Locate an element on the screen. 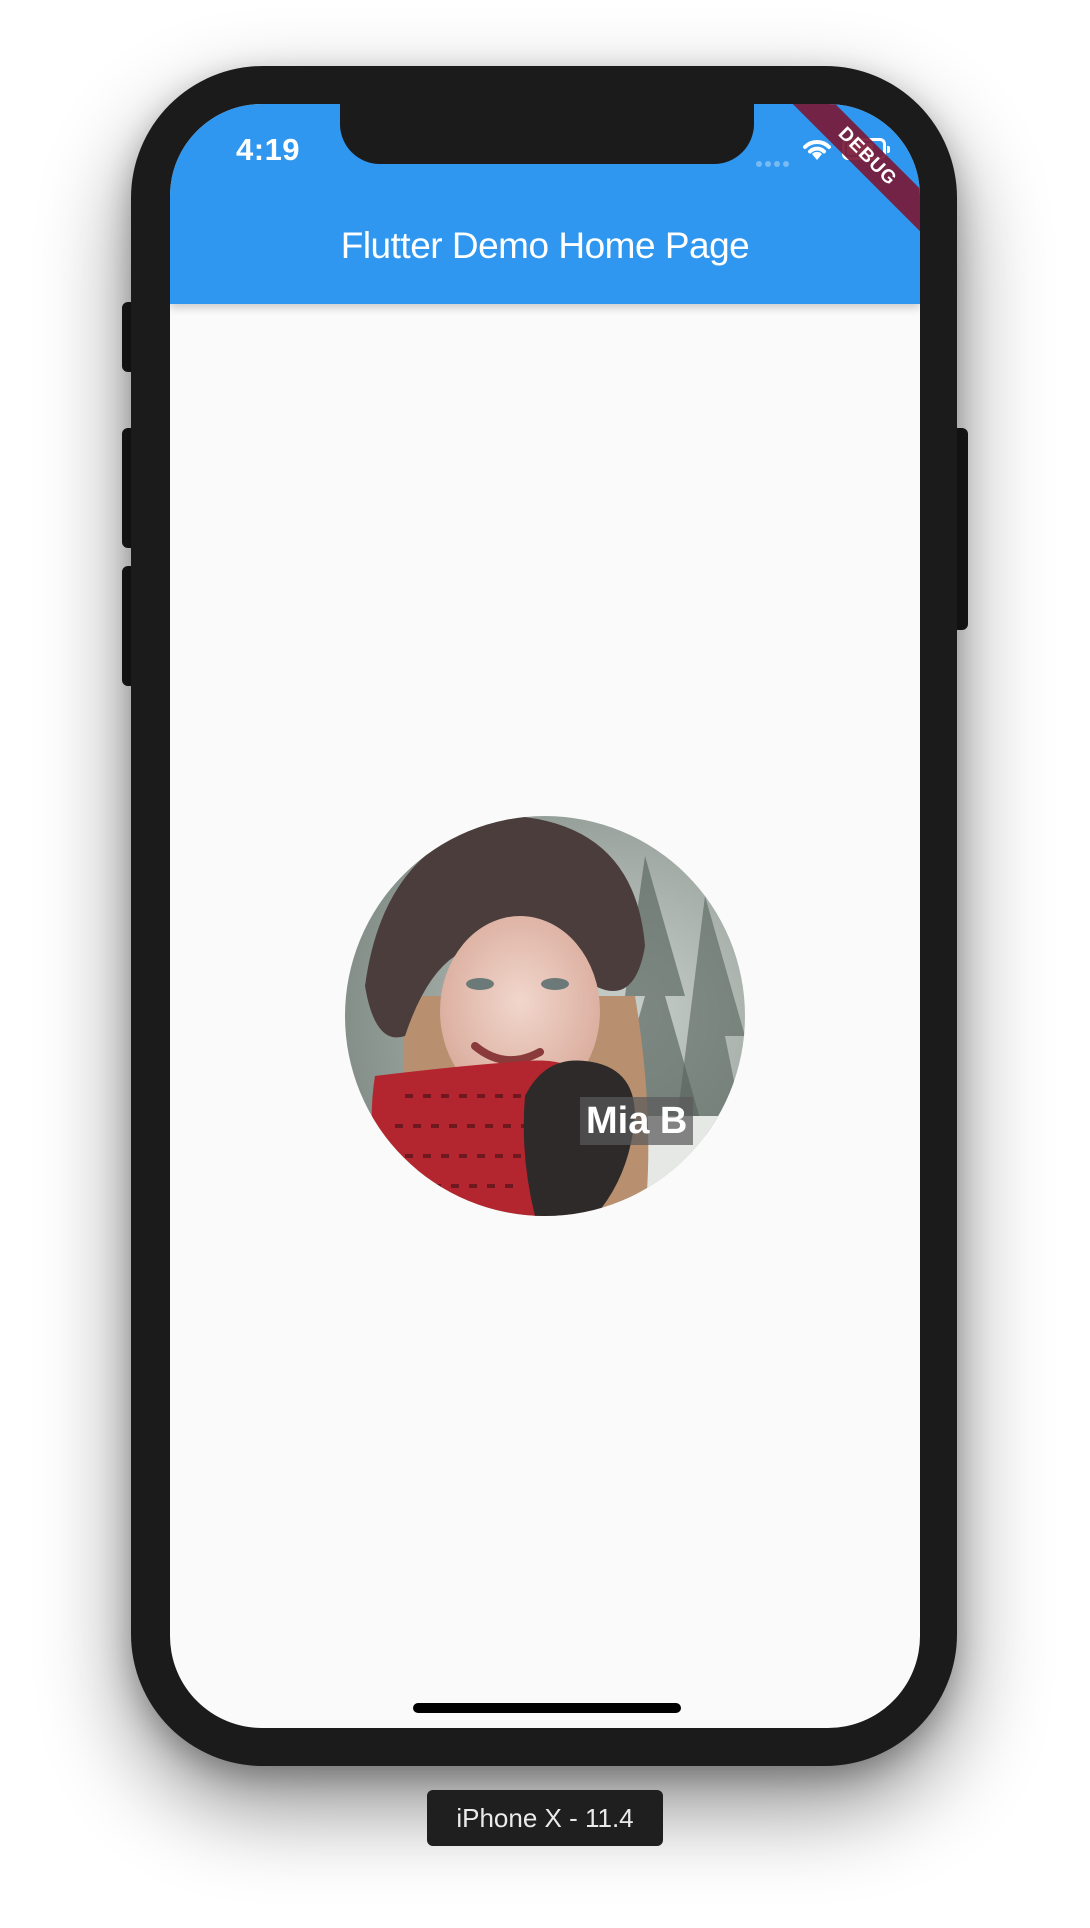 Image resolution: width=1090 pixels, height=1928 pixels. status-time: 4:19 is located at coordinates (268, 149).